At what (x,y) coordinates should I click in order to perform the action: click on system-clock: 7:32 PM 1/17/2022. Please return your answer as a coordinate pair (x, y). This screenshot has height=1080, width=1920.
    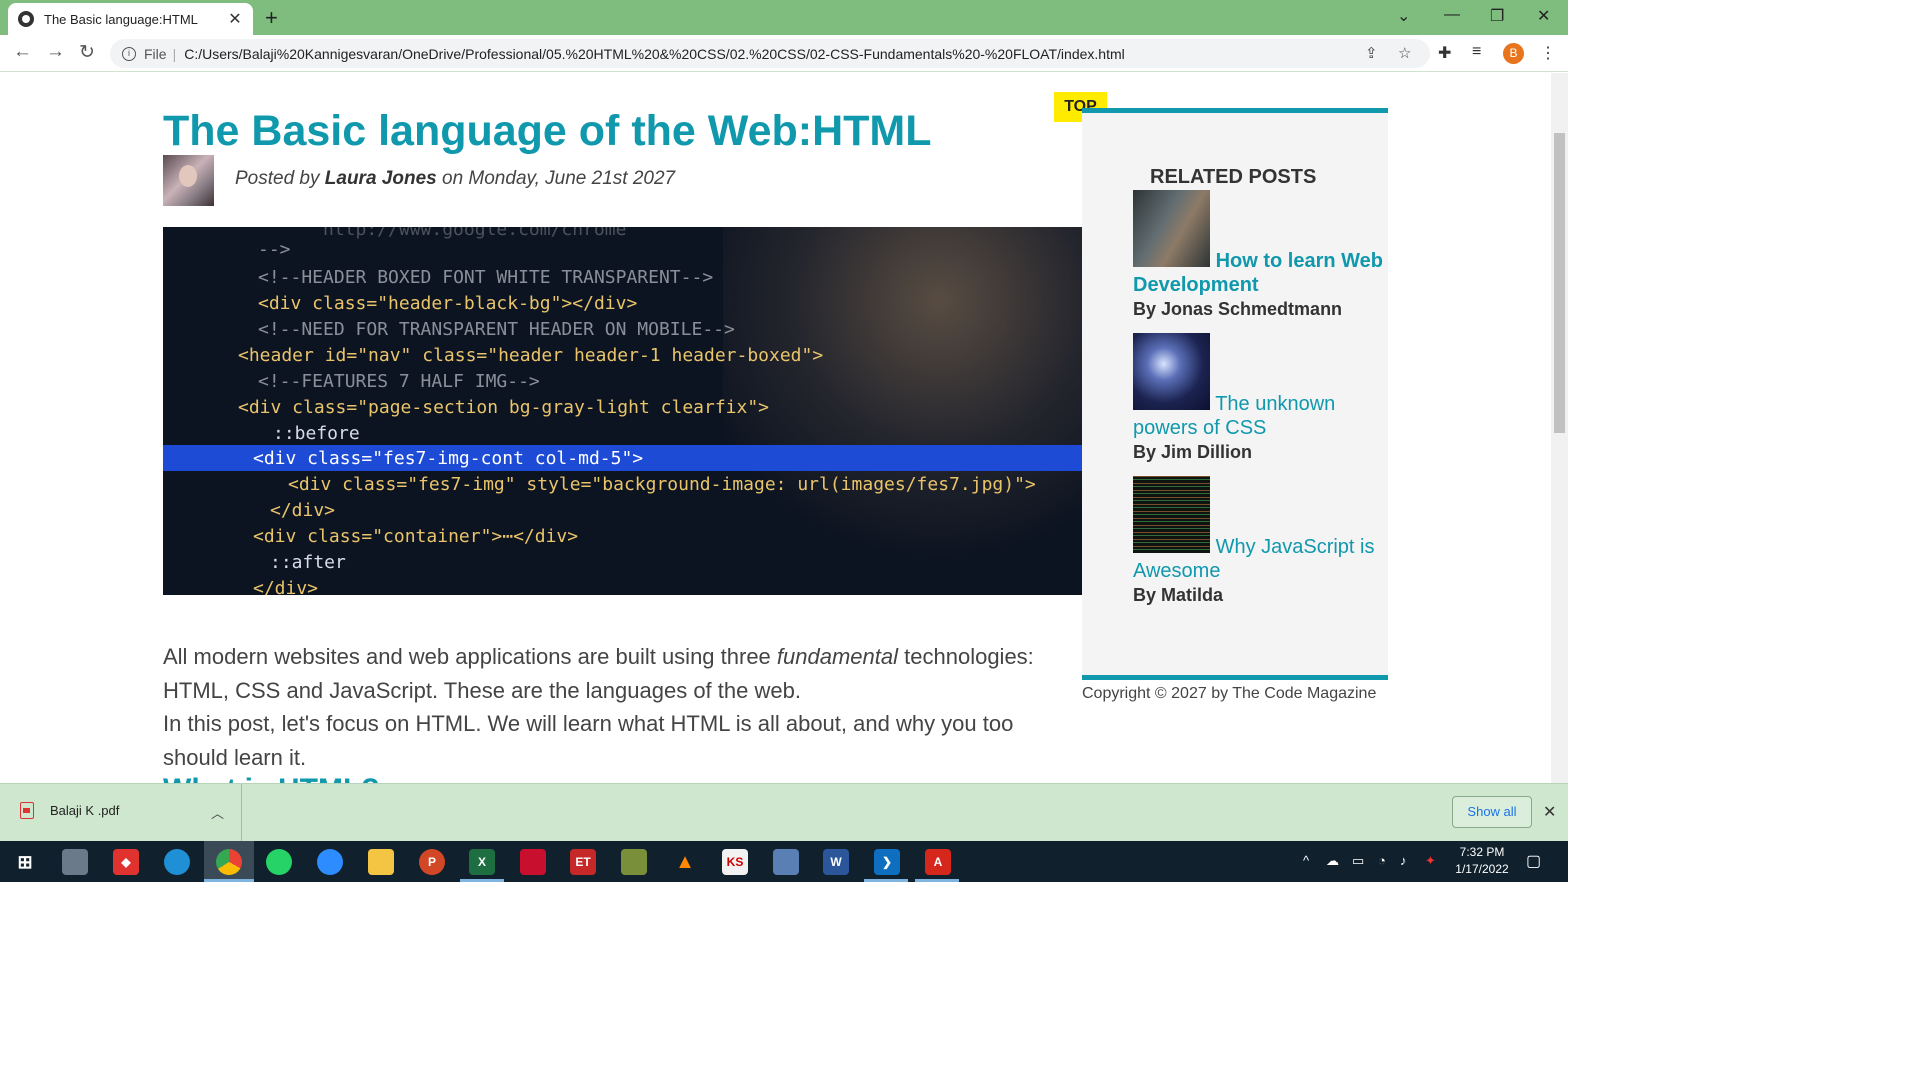
    Looking at the image, I should click on (1482, 861).